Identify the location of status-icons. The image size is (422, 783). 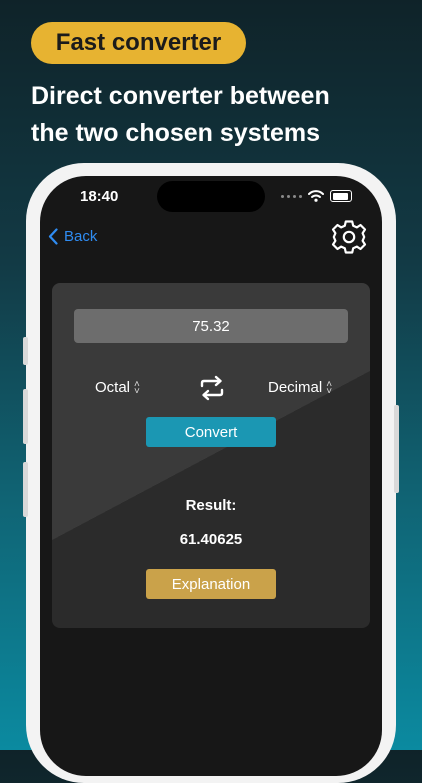
(316, 196).